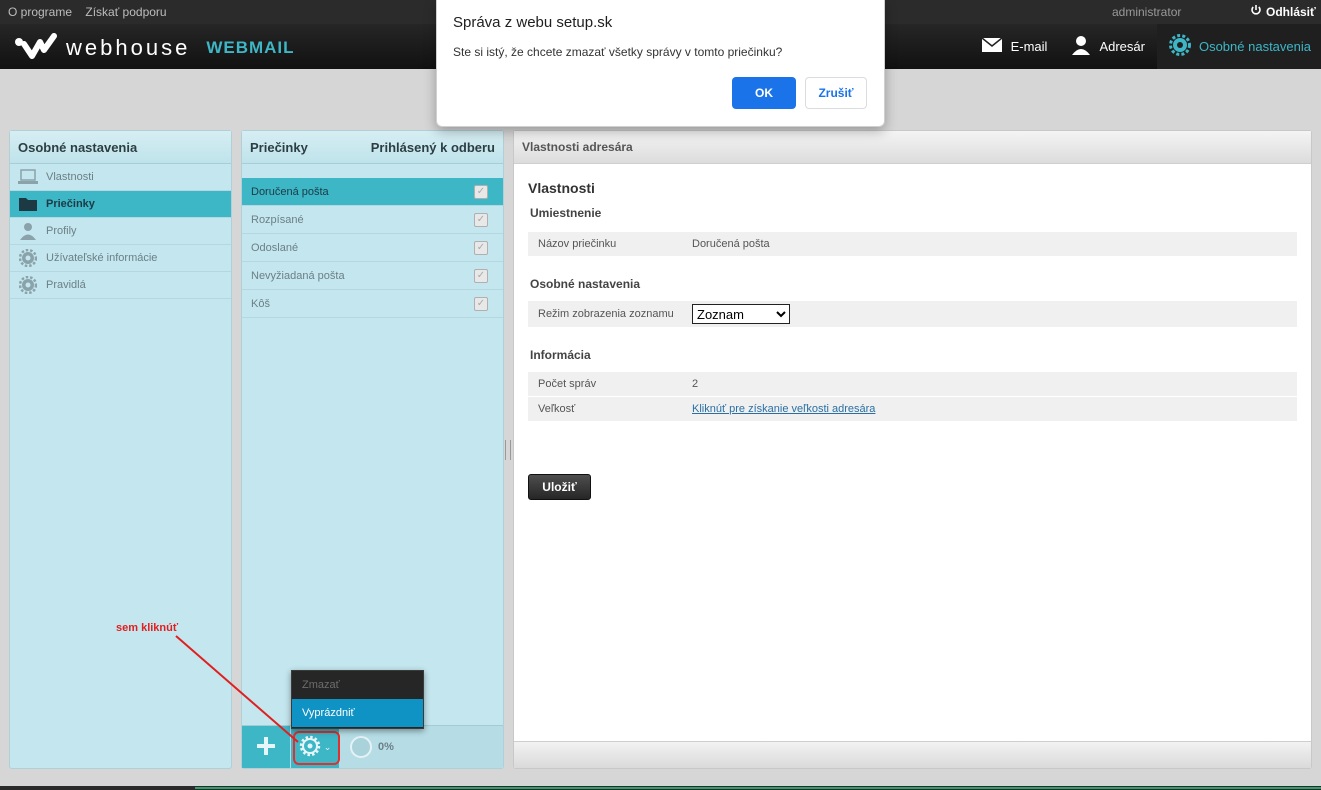 This screenshot has width=1321, height=790. Describe the element at coordinates (275, 247) in the screenshot. I see `folder-label: Odoslané` at that location.